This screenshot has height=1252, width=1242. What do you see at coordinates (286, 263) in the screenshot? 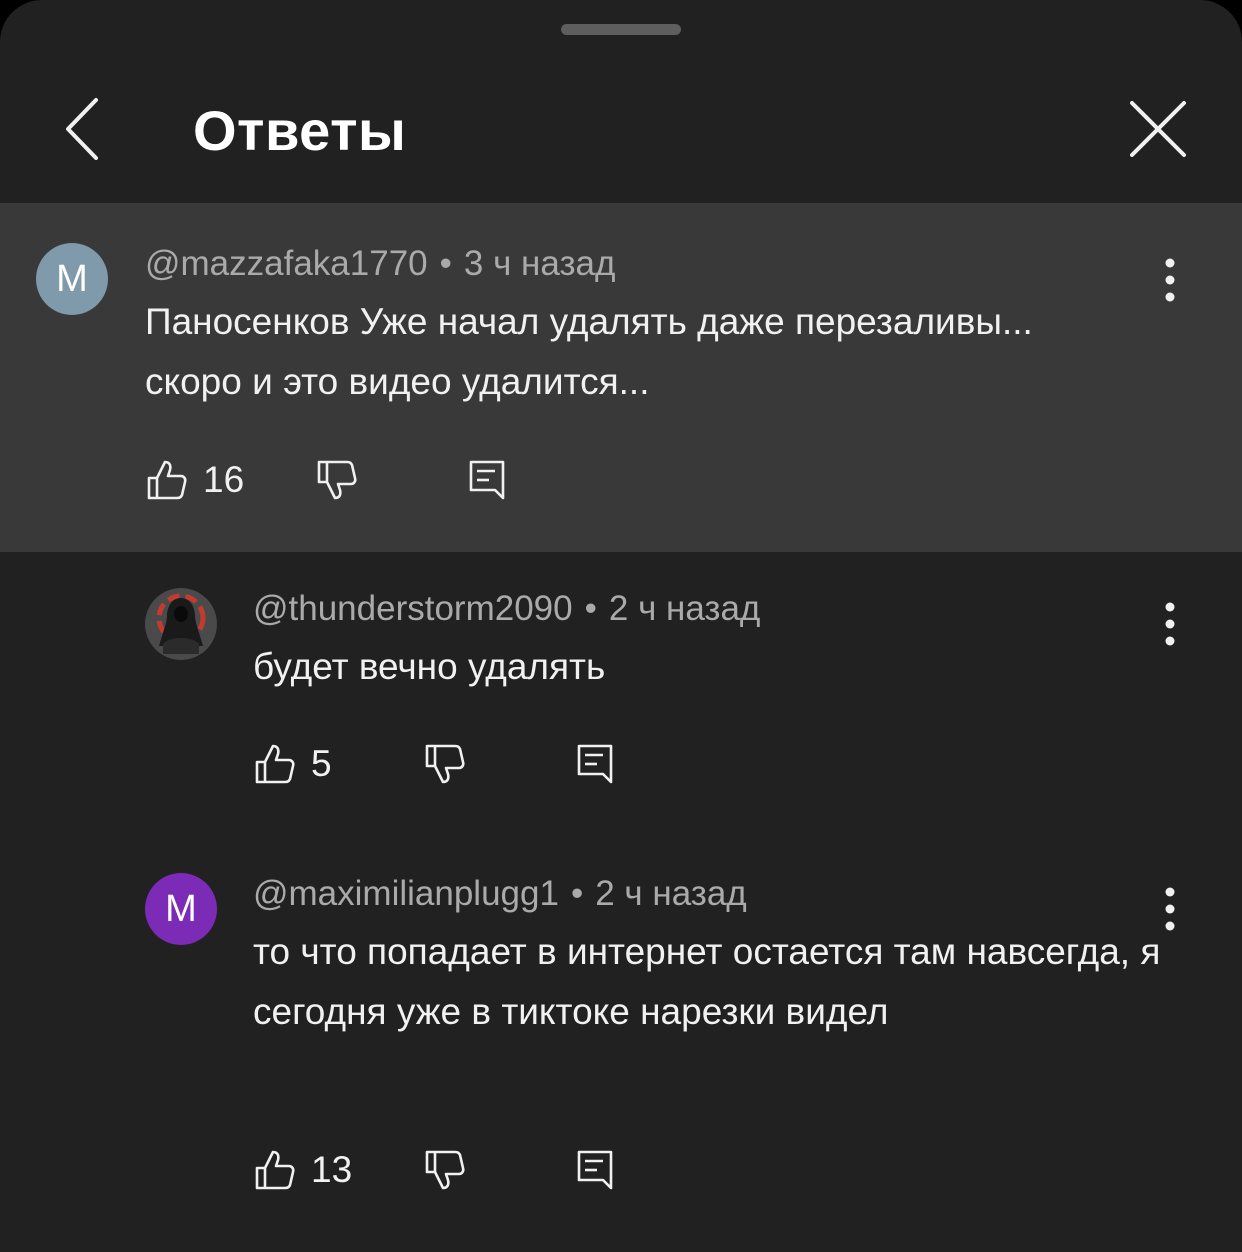
I see `comment-author: @mazzafaka1770` at bounding box center [286, 263].